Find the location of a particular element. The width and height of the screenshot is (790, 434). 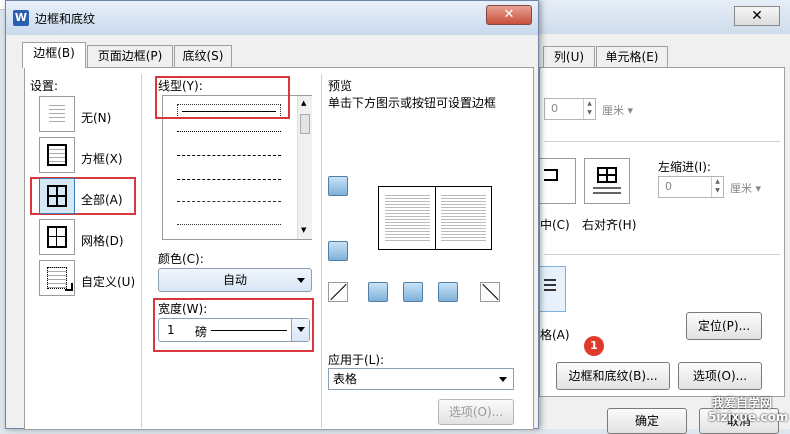

watermark-title: 我爱自学网 is located at coordinates (742, 403).